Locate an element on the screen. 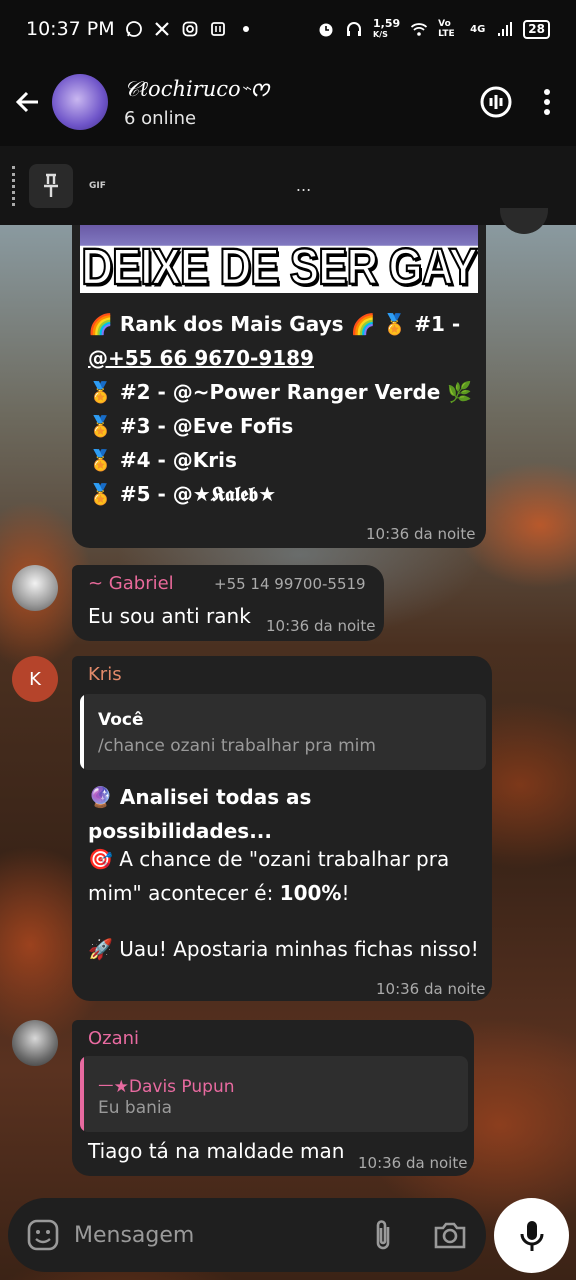 Image resolution: width=576 pixels, height=1280 pixels. voice-chat-icon is located at coordinates (496, 102).